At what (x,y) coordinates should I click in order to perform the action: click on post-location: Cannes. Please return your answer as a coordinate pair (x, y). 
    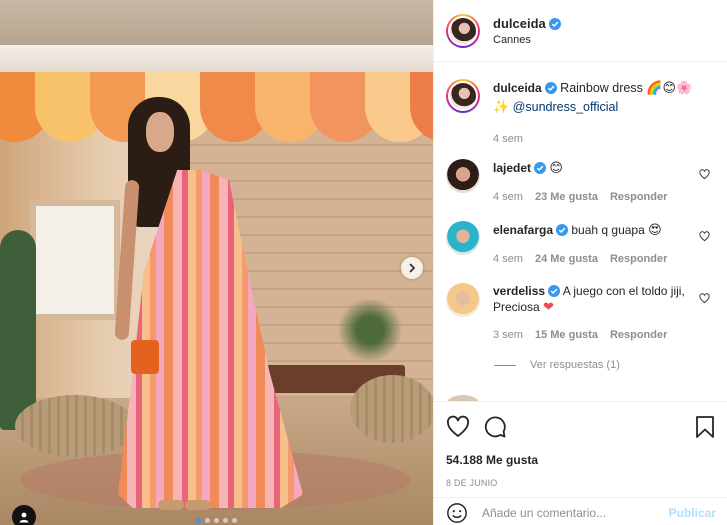
    Looking at the image, I should click on (527, 40).